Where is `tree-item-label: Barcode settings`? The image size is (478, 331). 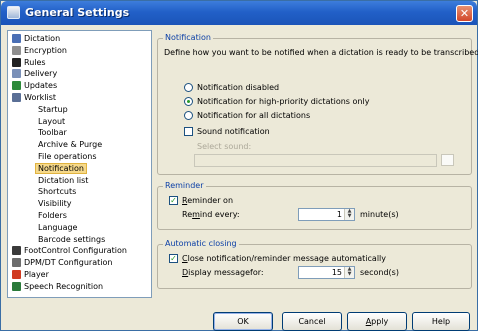
tree-item-label: Barcode settings is located at coordinates (72, 239).